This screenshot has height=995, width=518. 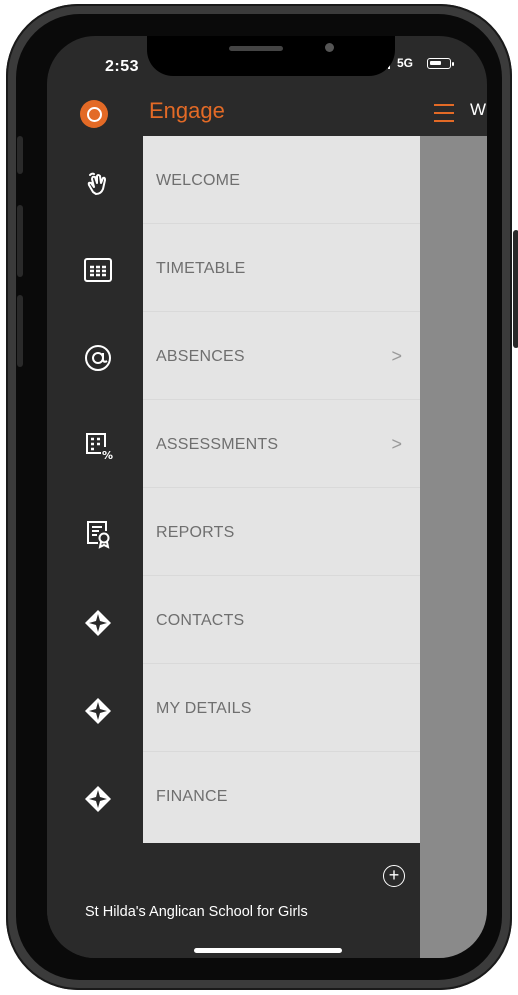 I want to click on menu-item-assessments: ASSESSMENTS >, so click(x=281, y=444).